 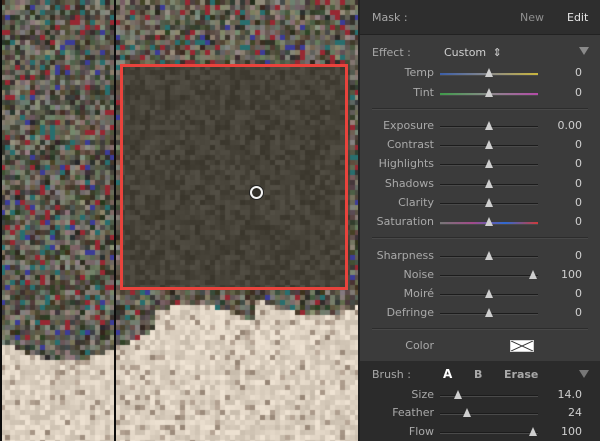 I want to click on slider-thumb-contrast, so click(x=489, y=144).